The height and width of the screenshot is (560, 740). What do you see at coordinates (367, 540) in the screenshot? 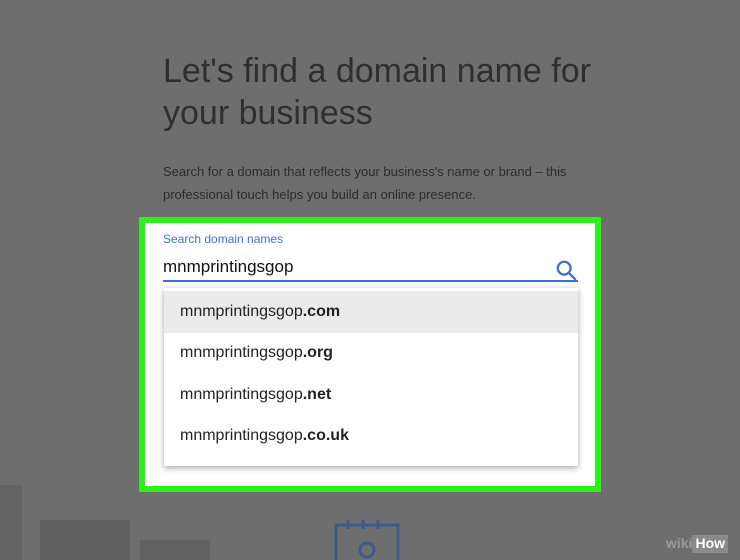
I see `calendar-at-icon` at bounding box center [367, 540].